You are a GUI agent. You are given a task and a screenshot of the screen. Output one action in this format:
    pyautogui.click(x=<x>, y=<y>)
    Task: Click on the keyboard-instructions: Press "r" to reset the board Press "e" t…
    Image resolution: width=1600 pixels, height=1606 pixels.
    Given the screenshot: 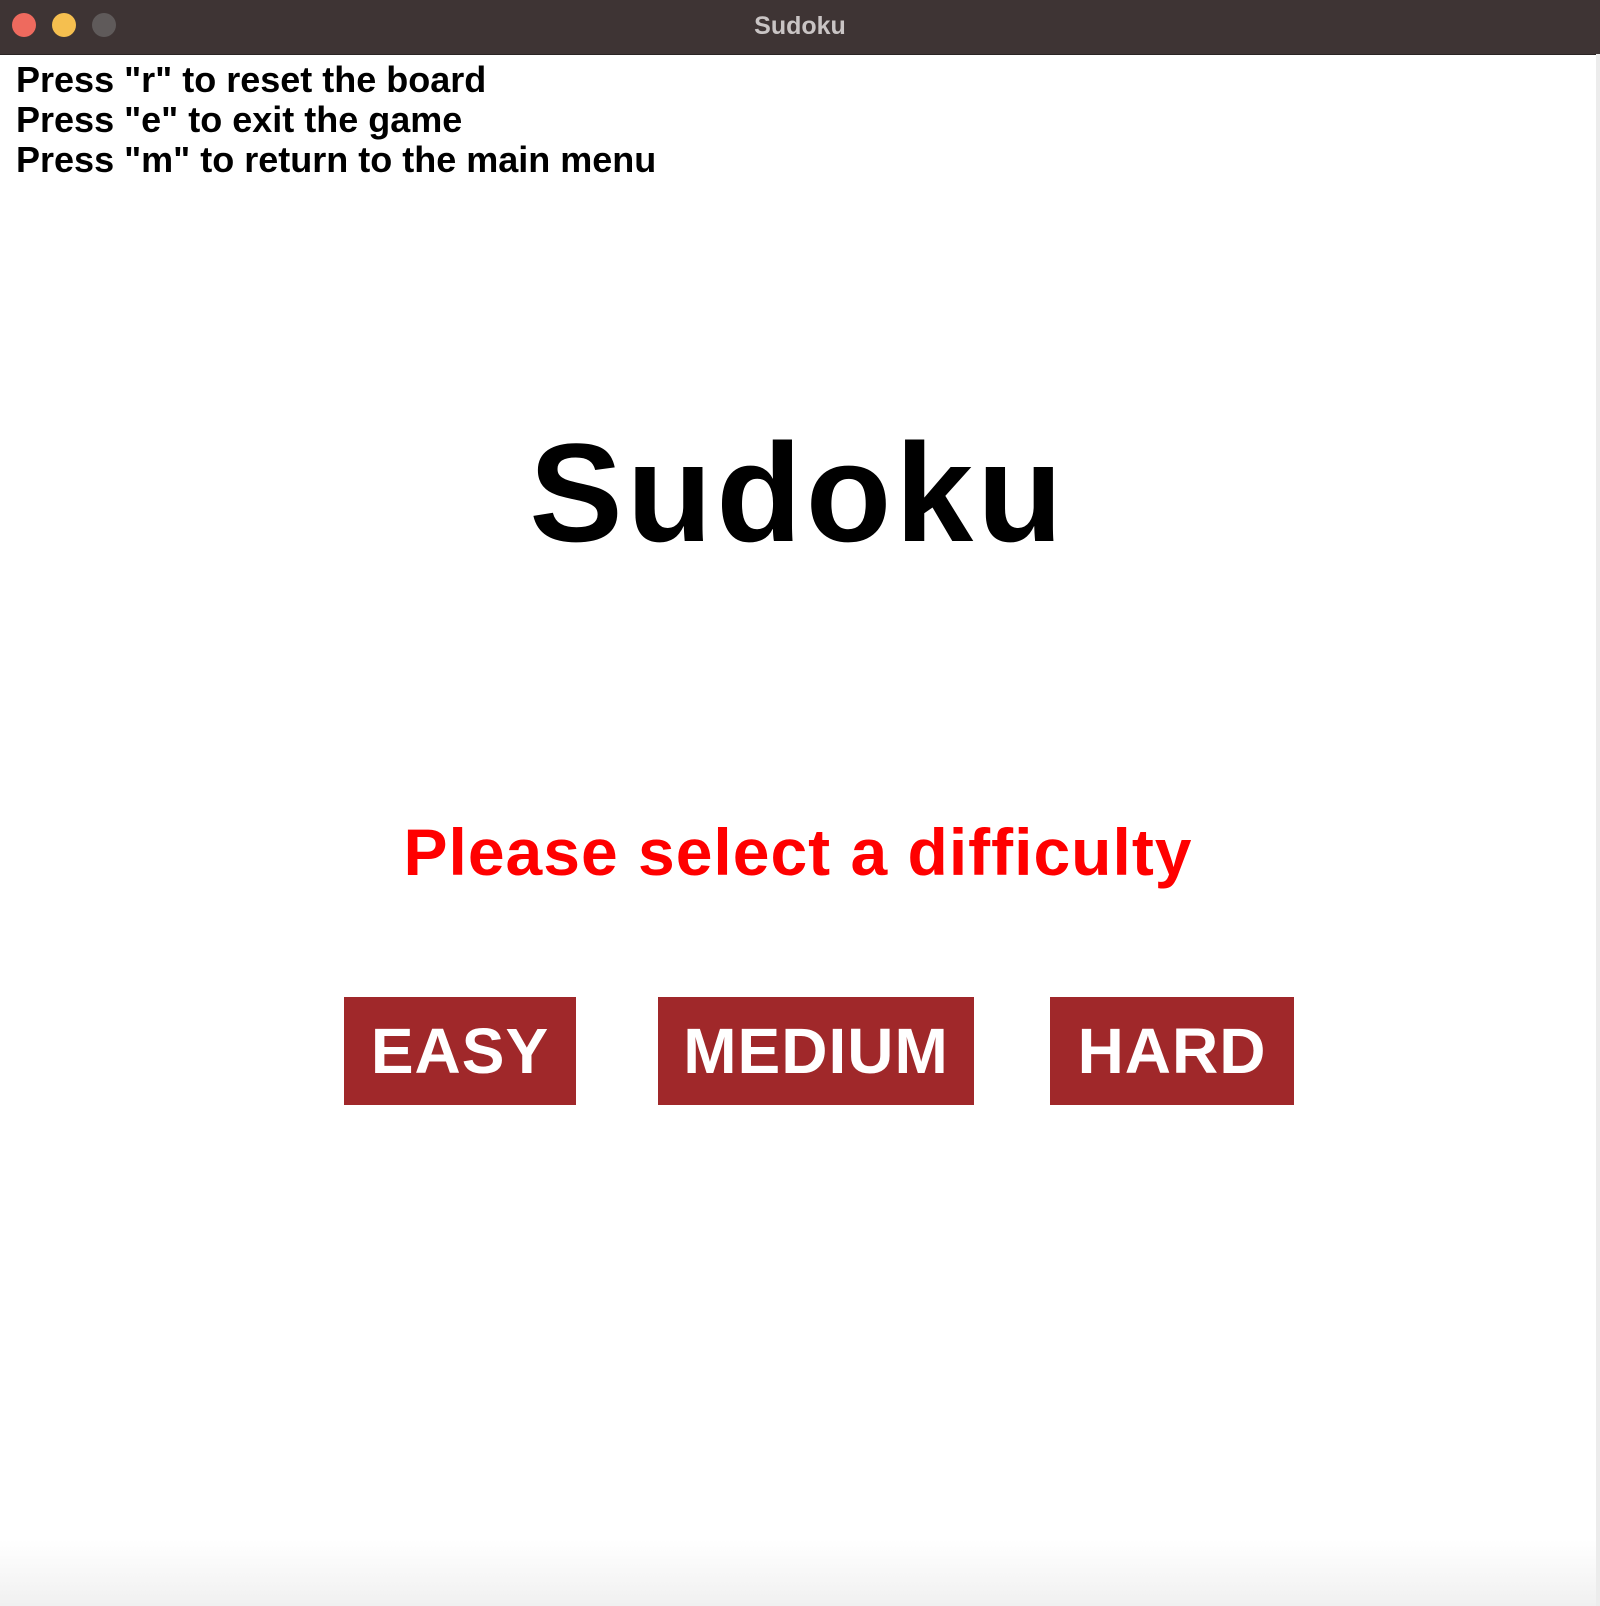 What is the action you would take?
    pyautogui.click(x=336, y=120)
    